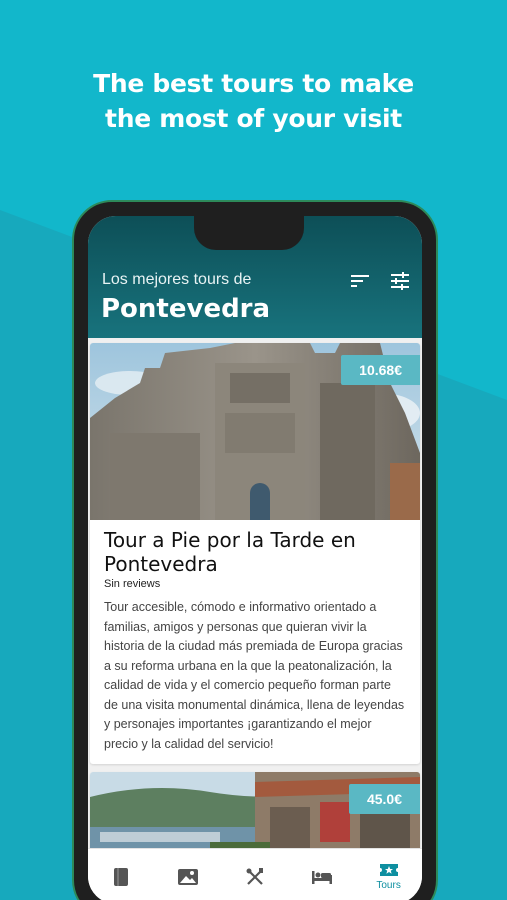 This screenshot has width=507, height=900. I want to click on nav-item-restaurants, so click(255, 874).